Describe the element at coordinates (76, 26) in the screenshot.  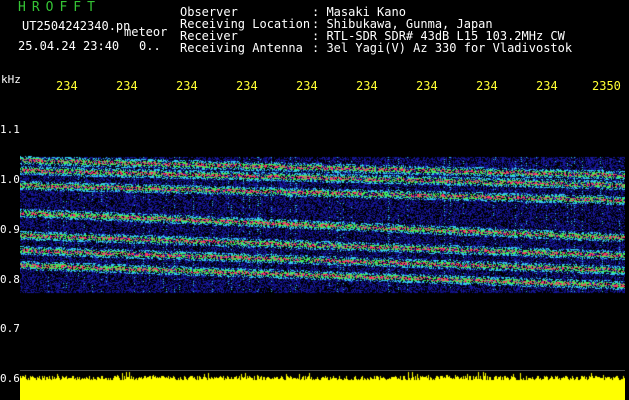
I see `file-name: UT2504242340.pn` at that location.